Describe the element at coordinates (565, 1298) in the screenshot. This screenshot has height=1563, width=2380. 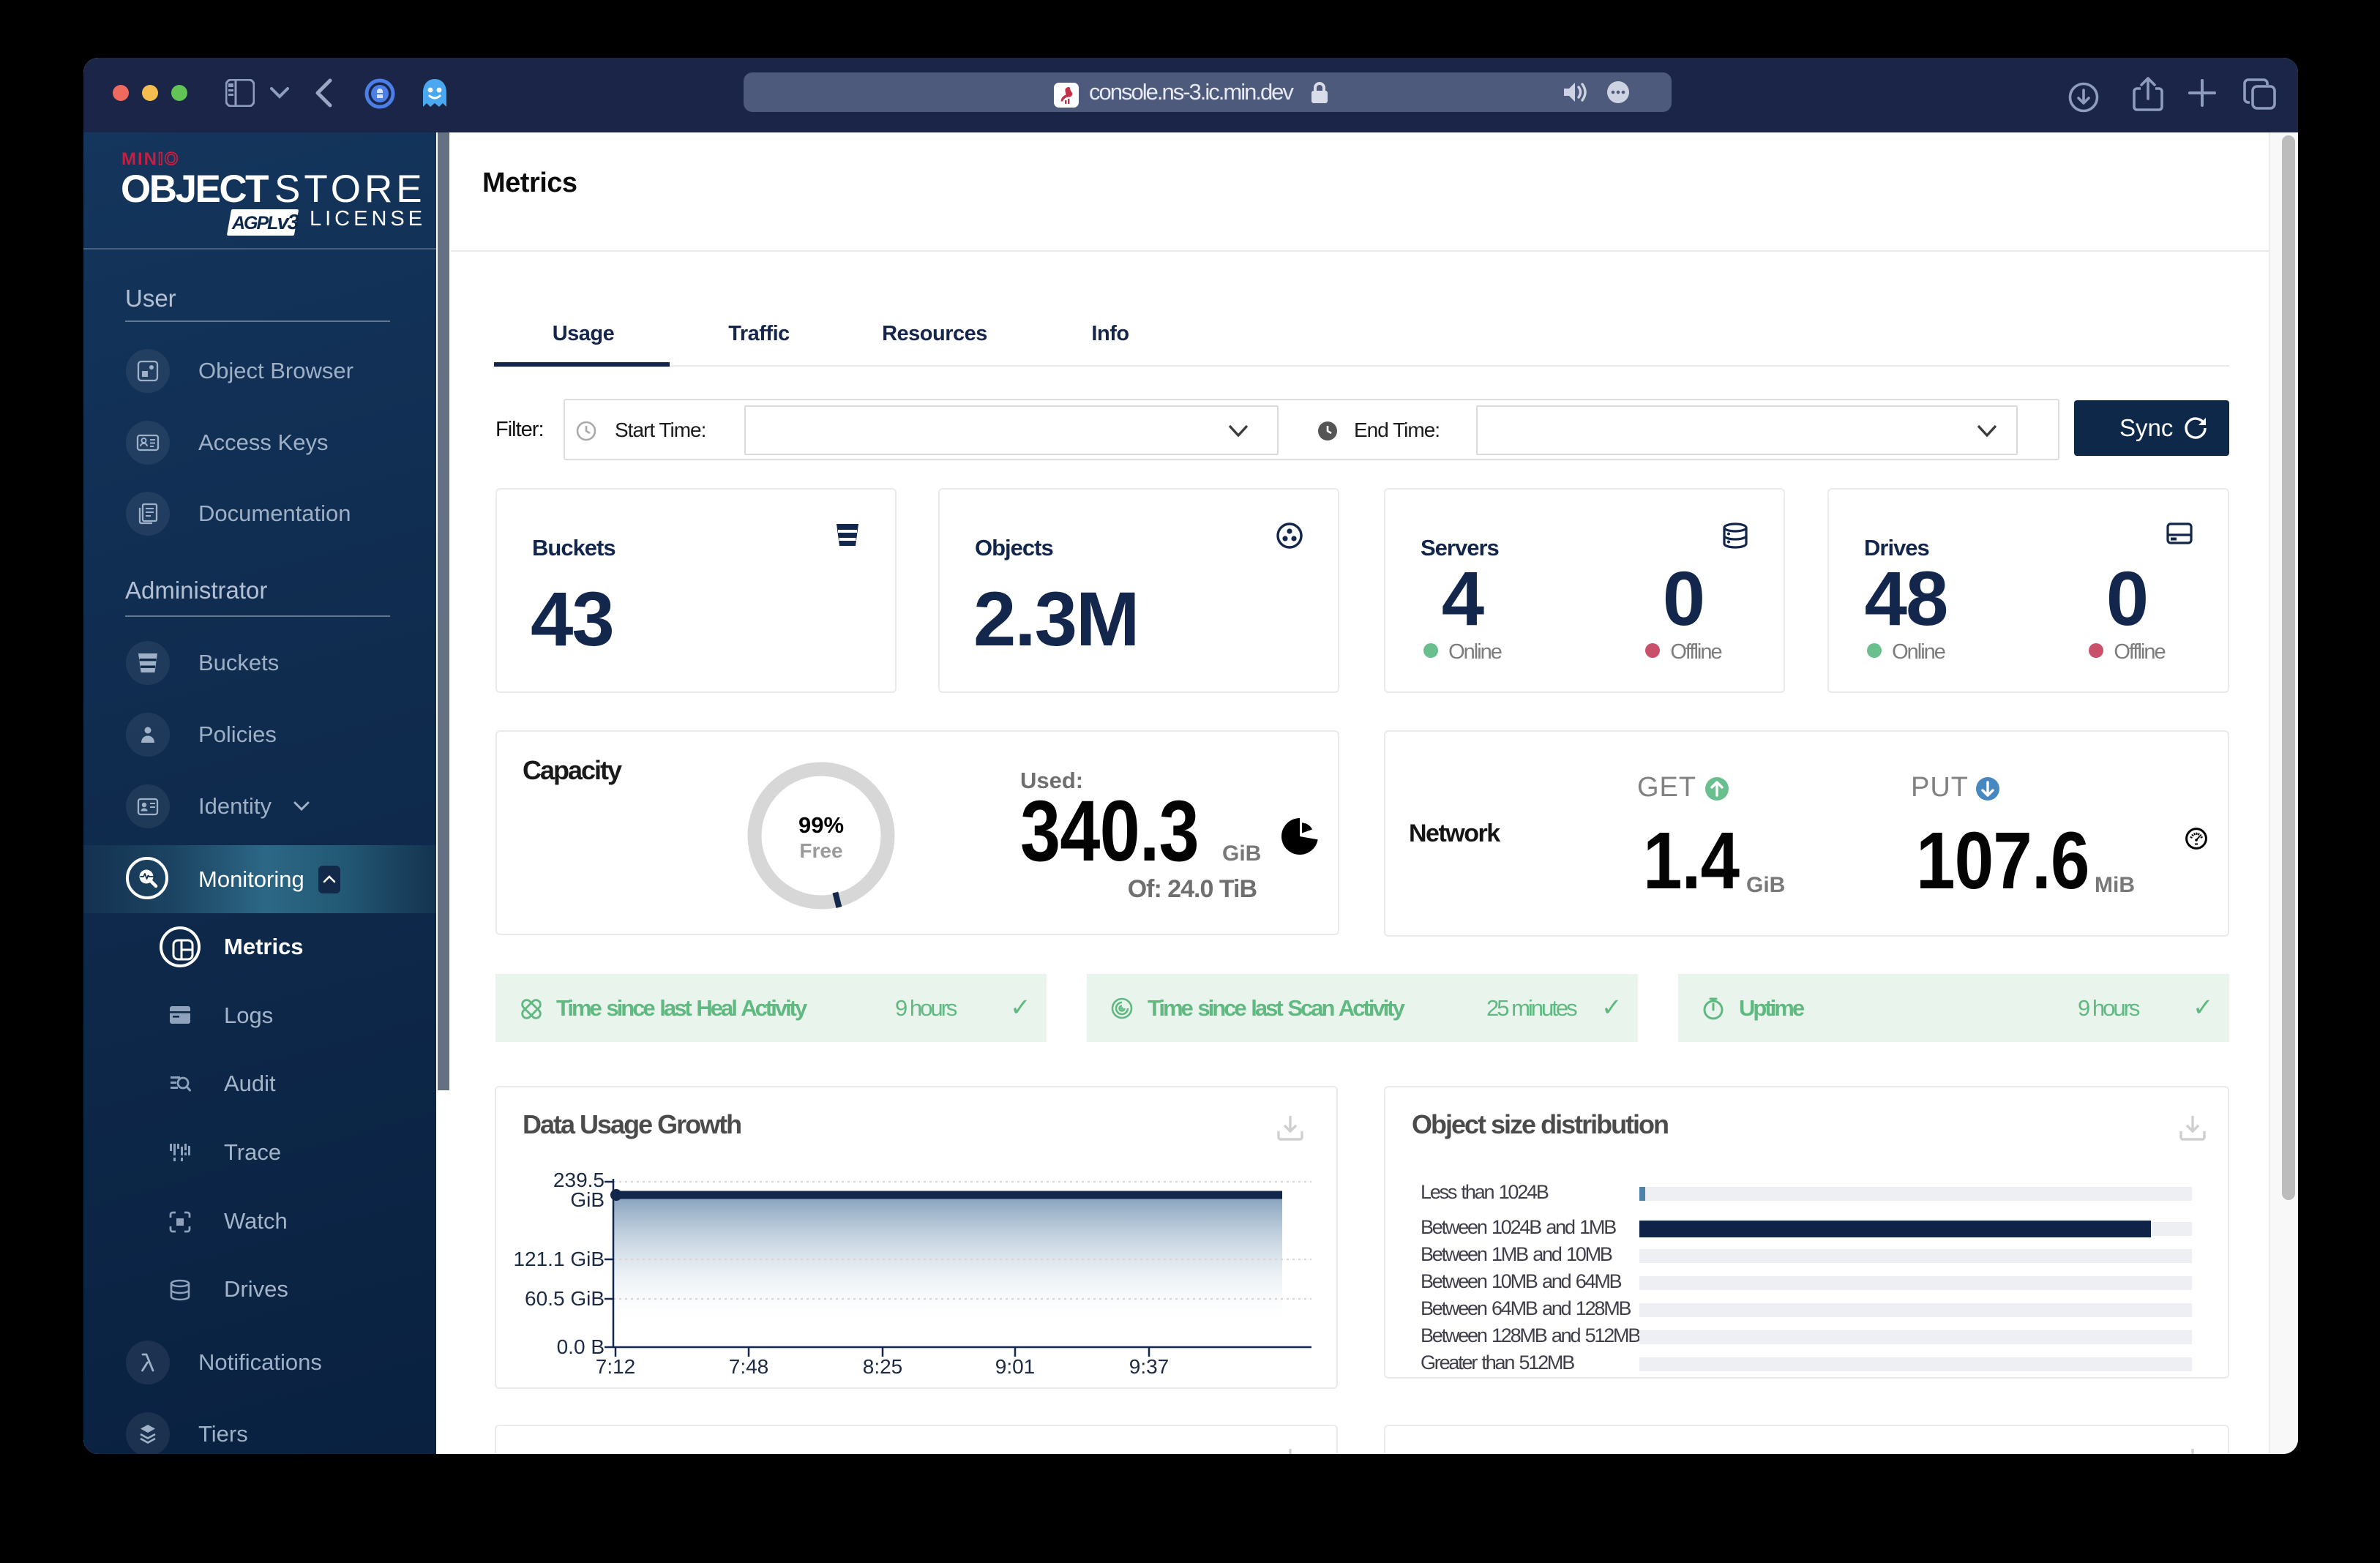
I see `svg-text: 60.5 GiB` at that location.